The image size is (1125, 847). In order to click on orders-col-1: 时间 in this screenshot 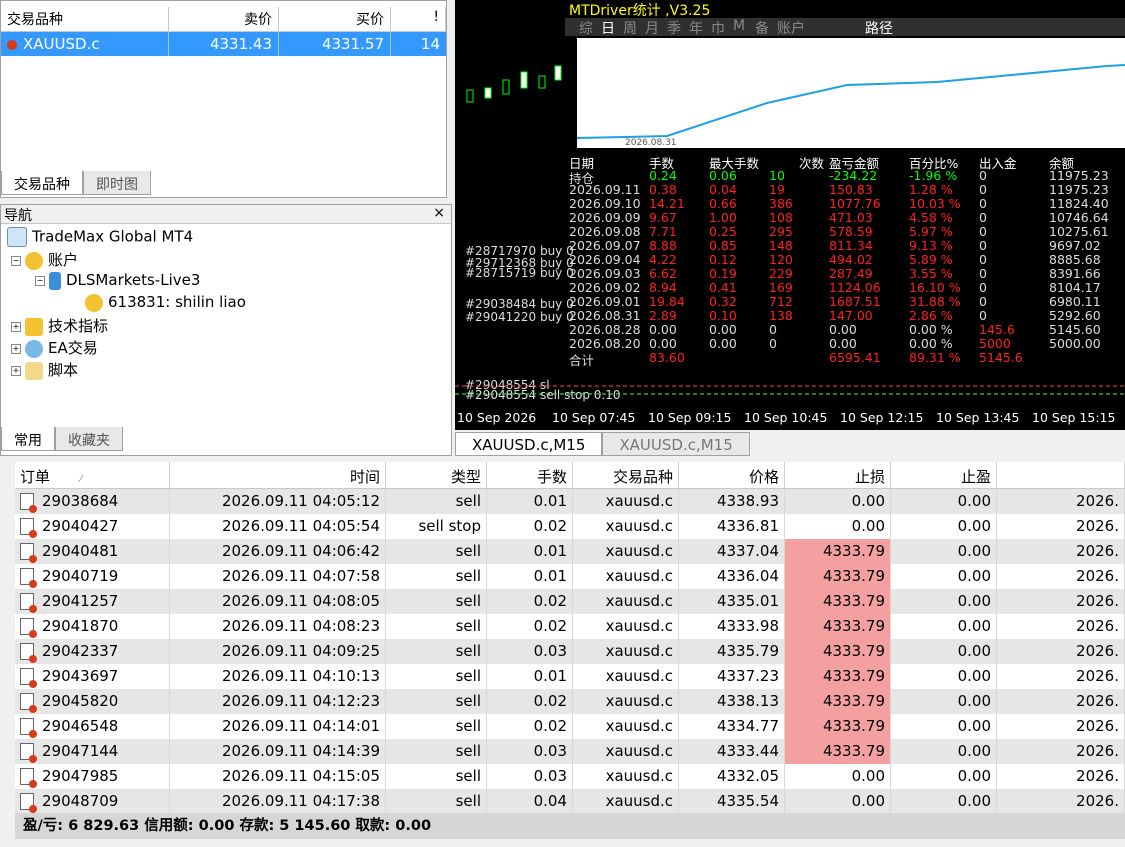, I will do `click(278, 475)`.